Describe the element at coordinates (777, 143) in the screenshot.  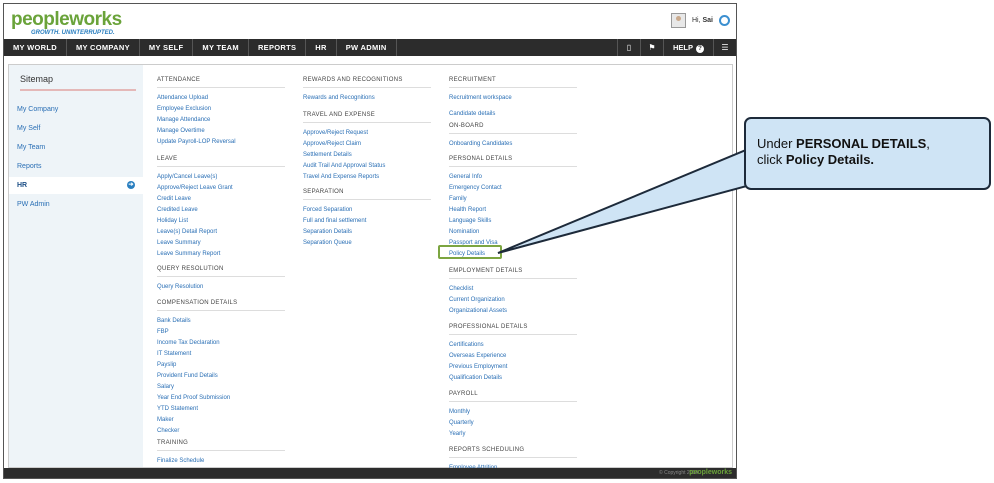
I see `callout-prefix: Under` at that location.